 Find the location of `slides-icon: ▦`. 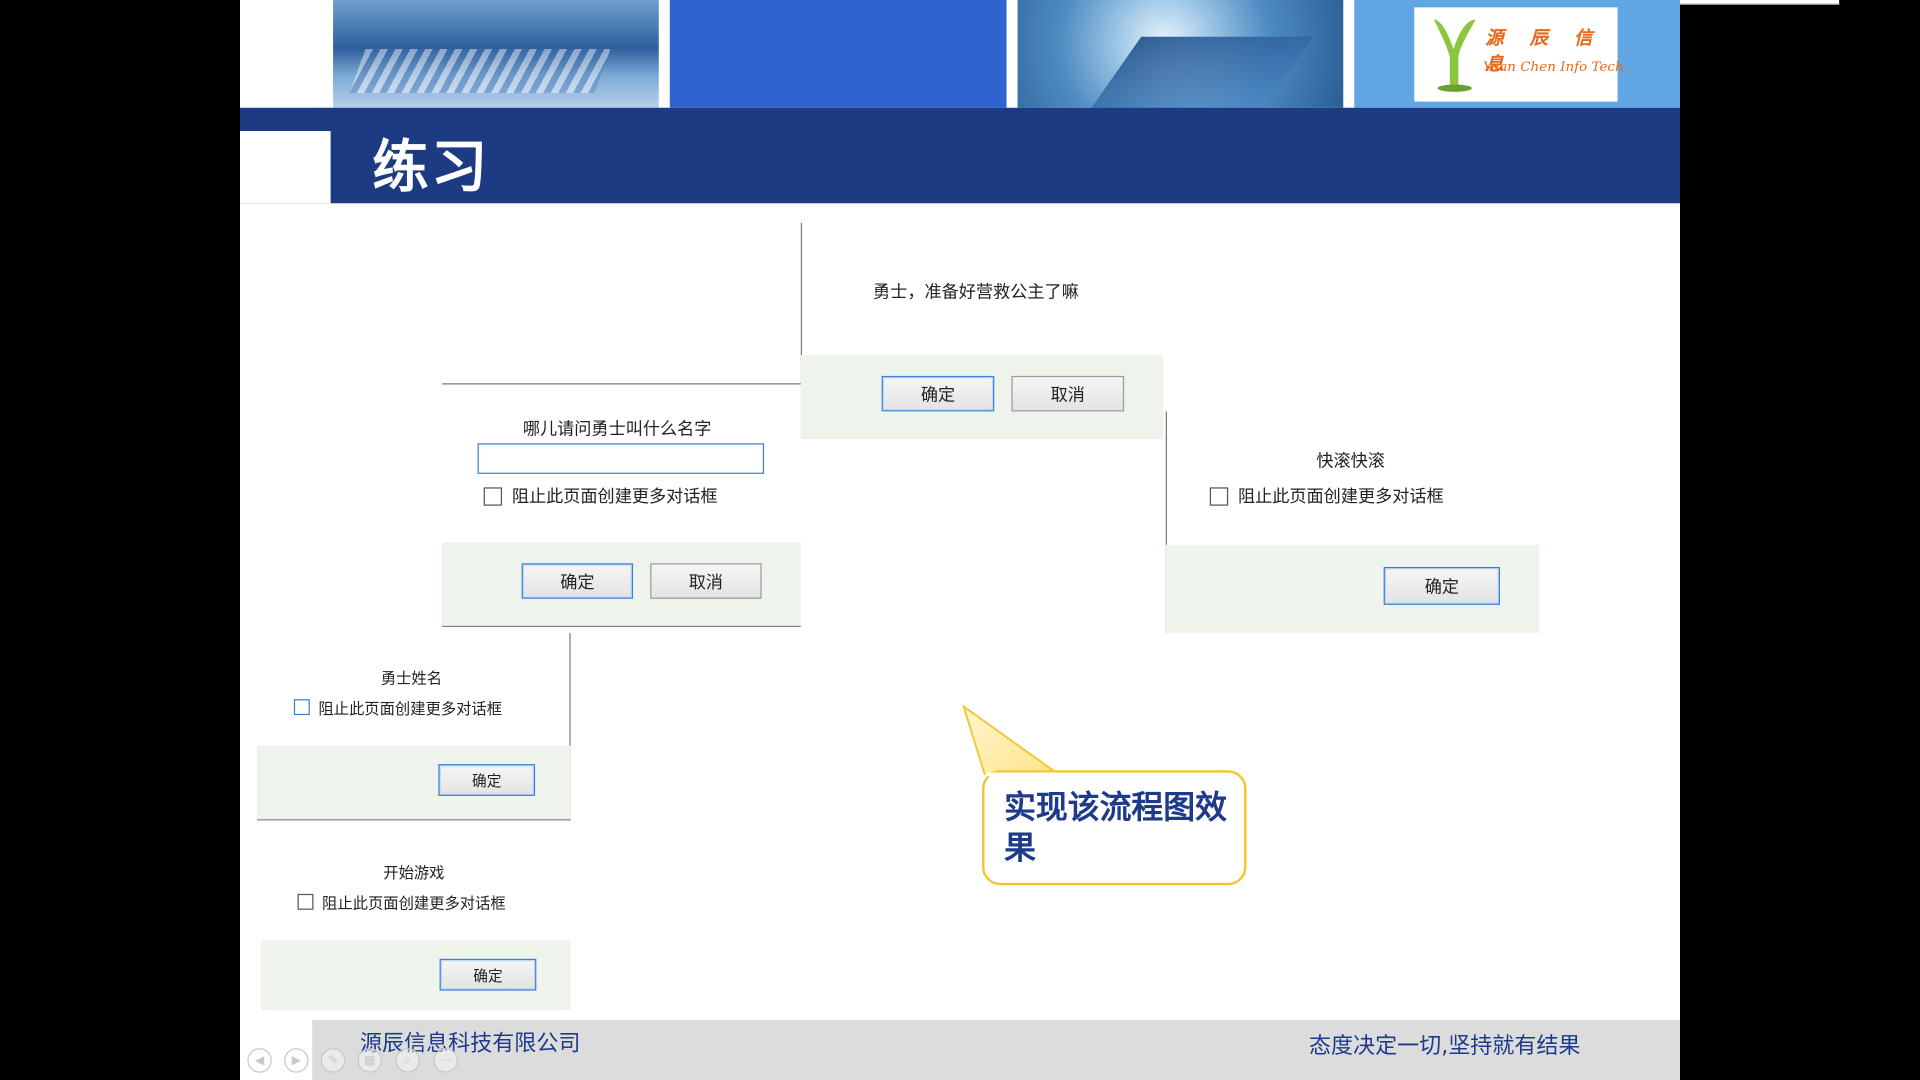

slides-icon: ▦ is located at coordinates (370, 1060).